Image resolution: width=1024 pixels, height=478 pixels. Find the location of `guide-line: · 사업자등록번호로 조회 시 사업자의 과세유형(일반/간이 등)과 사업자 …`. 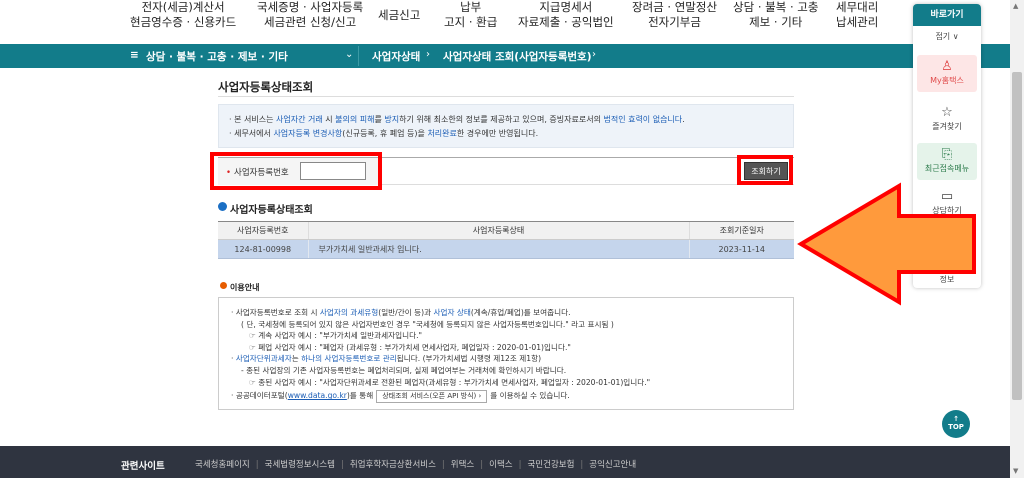

guide-line: · 사업자등록번호로 조회 시 사업자의 과세유형(일반/간이 등)과 사업자 … is located at coordinates (401, 312).